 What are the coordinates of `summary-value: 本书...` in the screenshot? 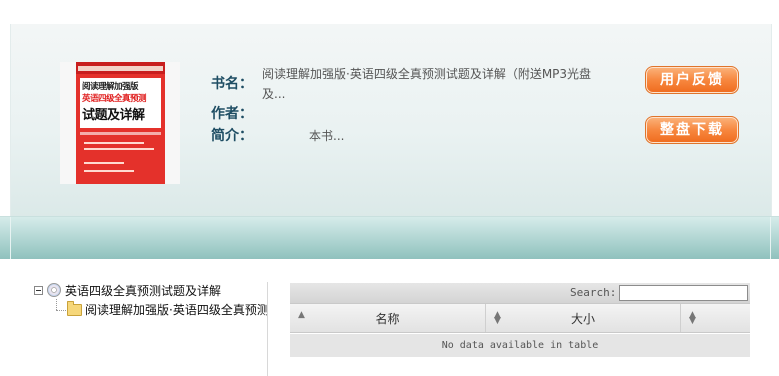 It's located at (327, 136).